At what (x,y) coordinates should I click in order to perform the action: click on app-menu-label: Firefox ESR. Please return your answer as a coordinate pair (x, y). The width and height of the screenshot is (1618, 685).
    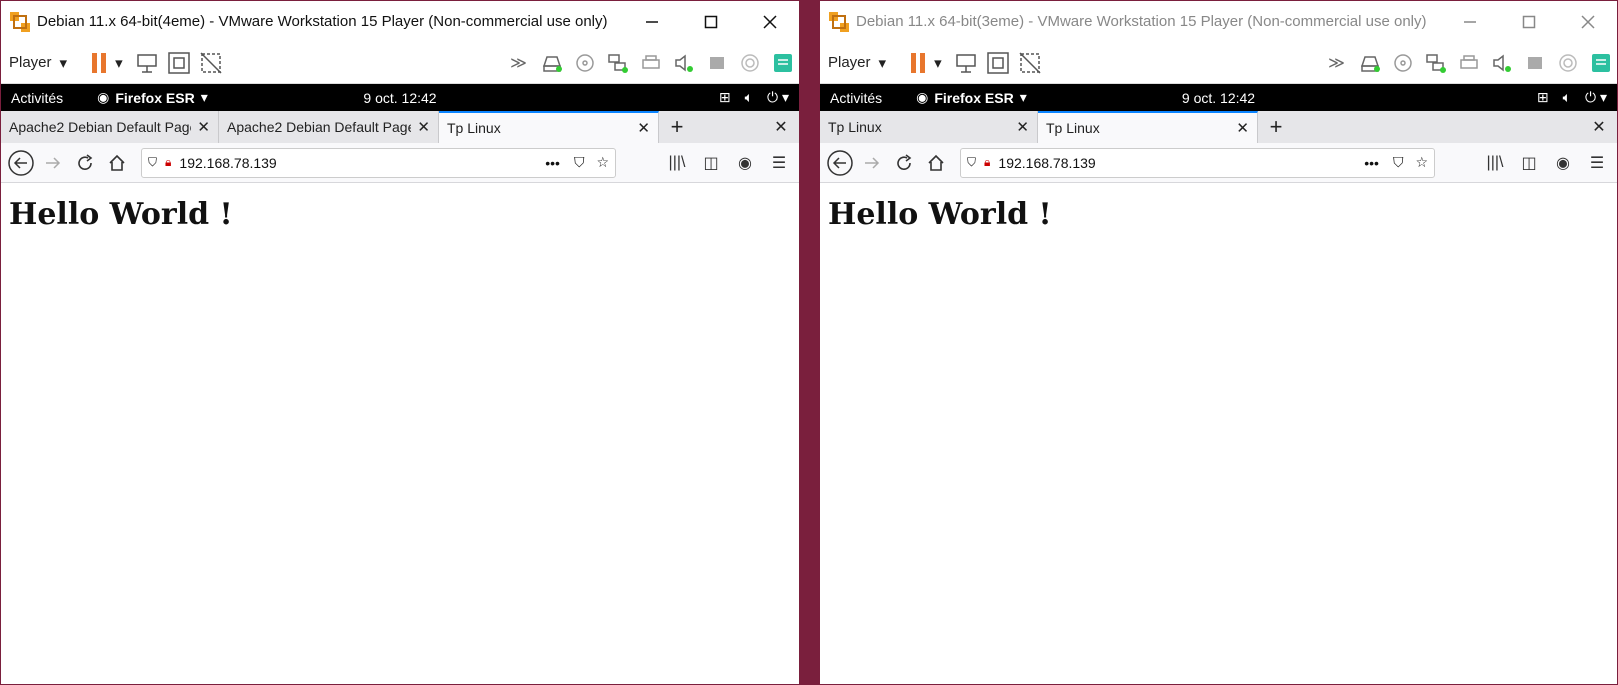
    Looking at the image, I should click on (974, 97).